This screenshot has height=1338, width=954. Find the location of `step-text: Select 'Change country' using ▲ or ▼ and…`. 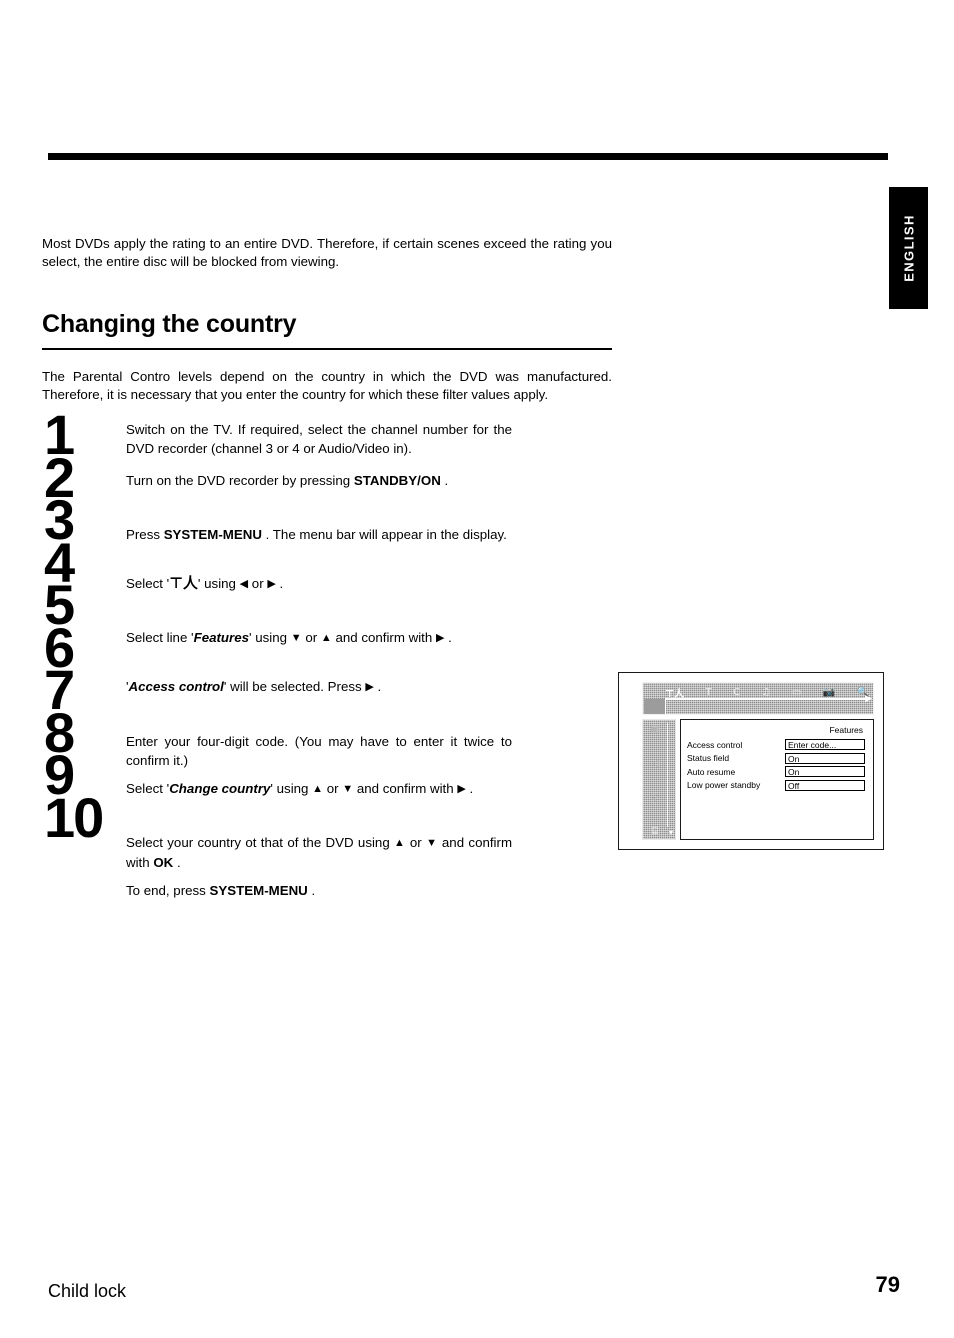

step-text: Select 'Change country' using ▲ or ▼ and… is located at coordinates (319, 789).